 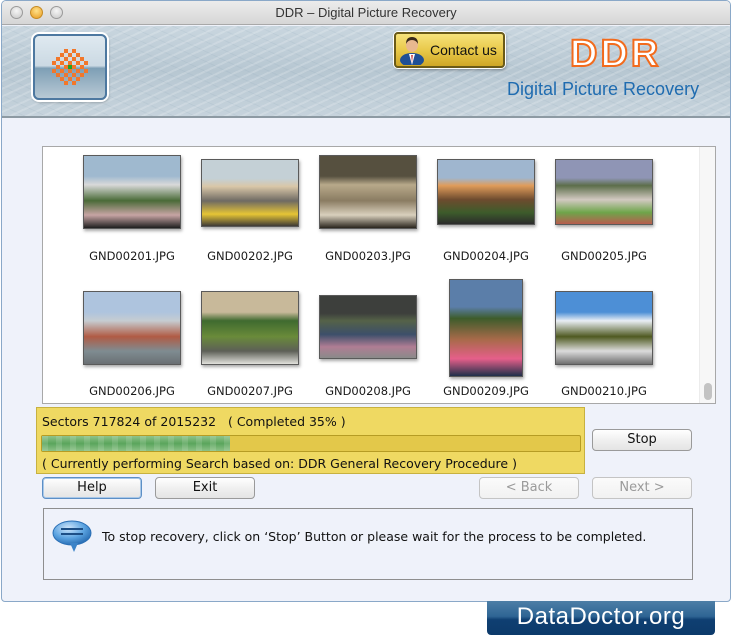 I want to click on thumbnail-item: GND00204.JPG, so click(x=486, y=212).